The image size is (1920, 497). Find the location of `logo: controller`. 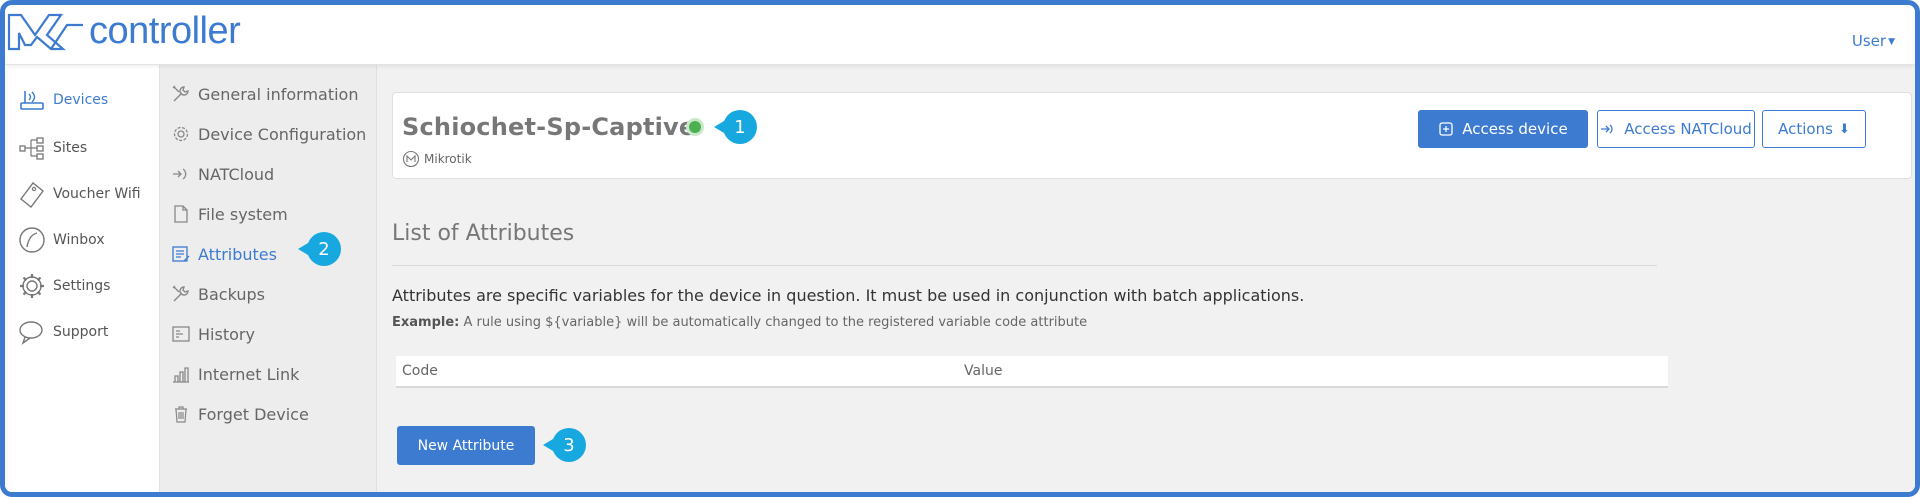

logo: controller is located at coordinates (124, 31).